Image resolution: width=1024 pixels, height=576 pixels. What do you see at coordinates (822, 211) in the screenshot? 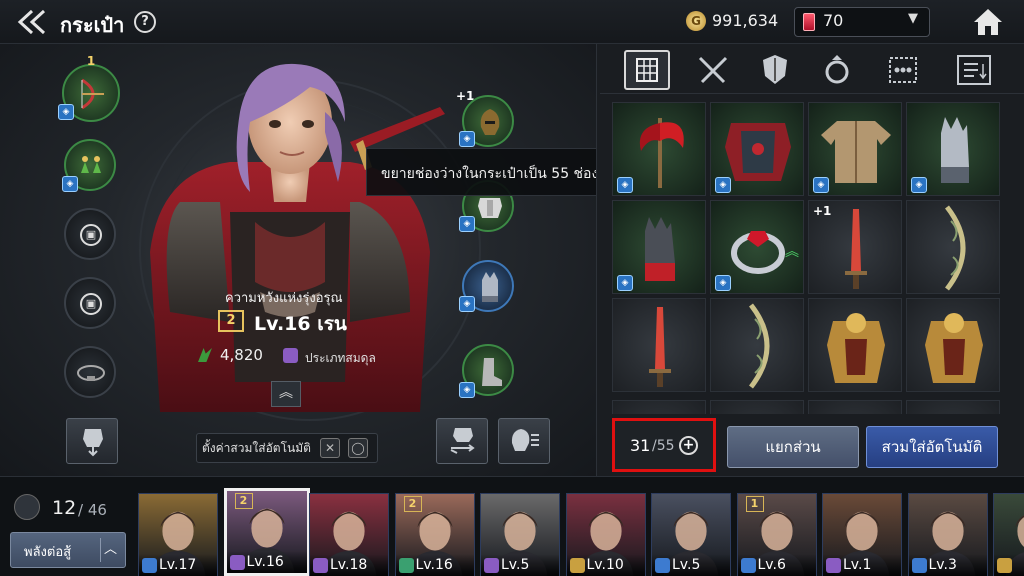
I see `enhance-level: +1` at bounding box center [822, 211].